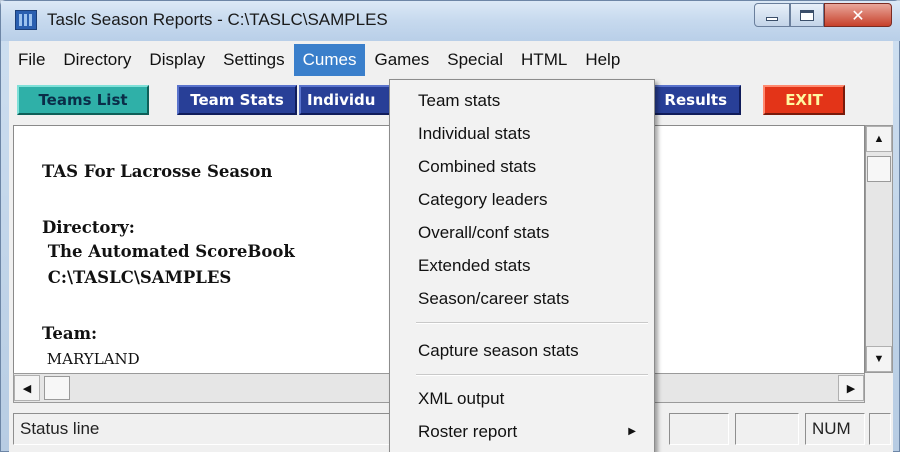  I want to click on maximize-button, so click(807, 15).